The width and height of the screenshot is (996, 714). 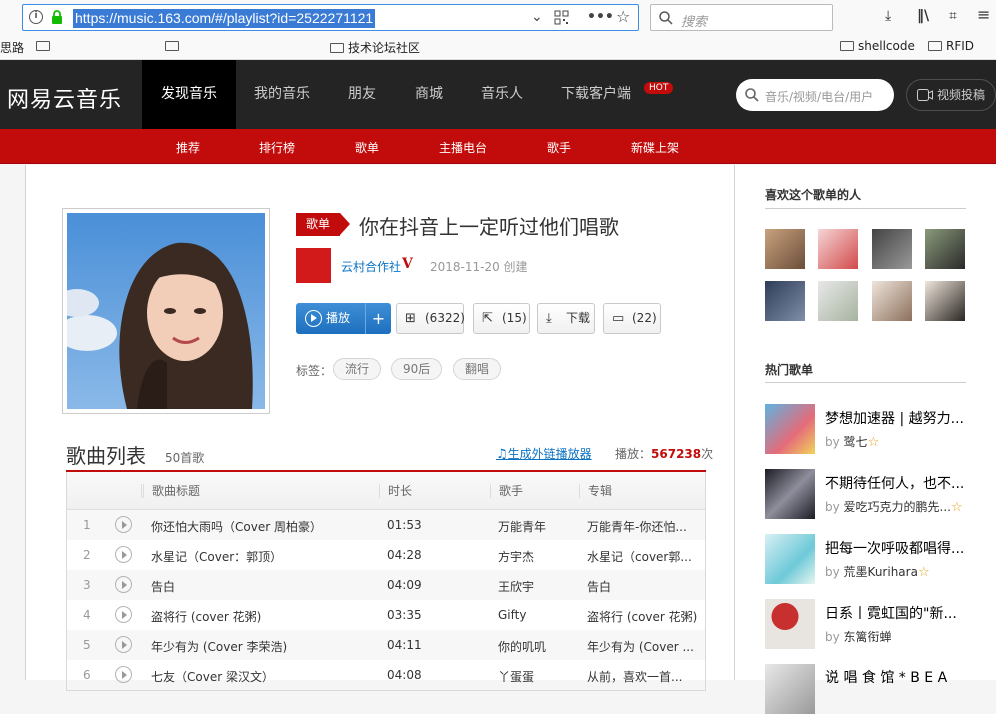 I want to click on song-artist: 你的叽叽, so click(x=538, y=646).